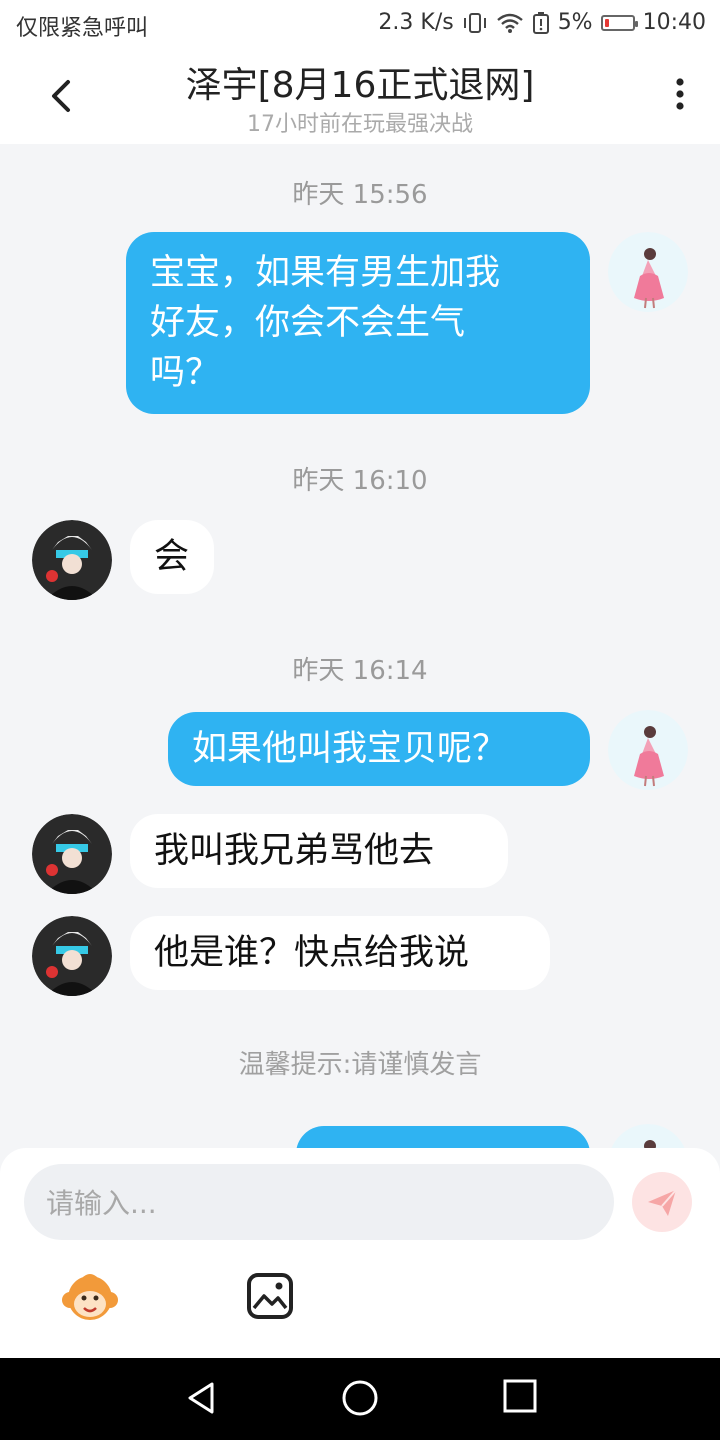  I want to click on message-bubble-sent: 如果他叫我宝贝呢？, so click(379, 749).